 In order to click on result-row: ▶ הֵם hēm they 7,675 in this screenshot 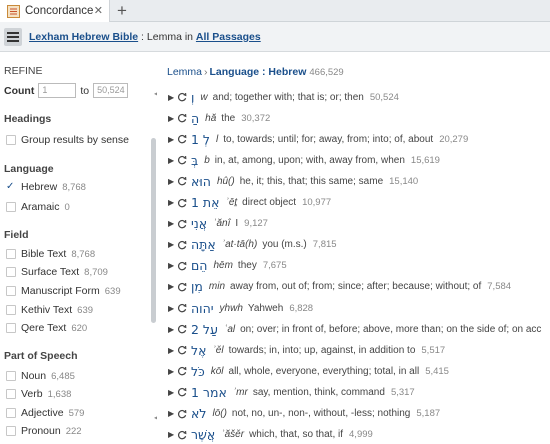, I will do `click(227, 266)`.